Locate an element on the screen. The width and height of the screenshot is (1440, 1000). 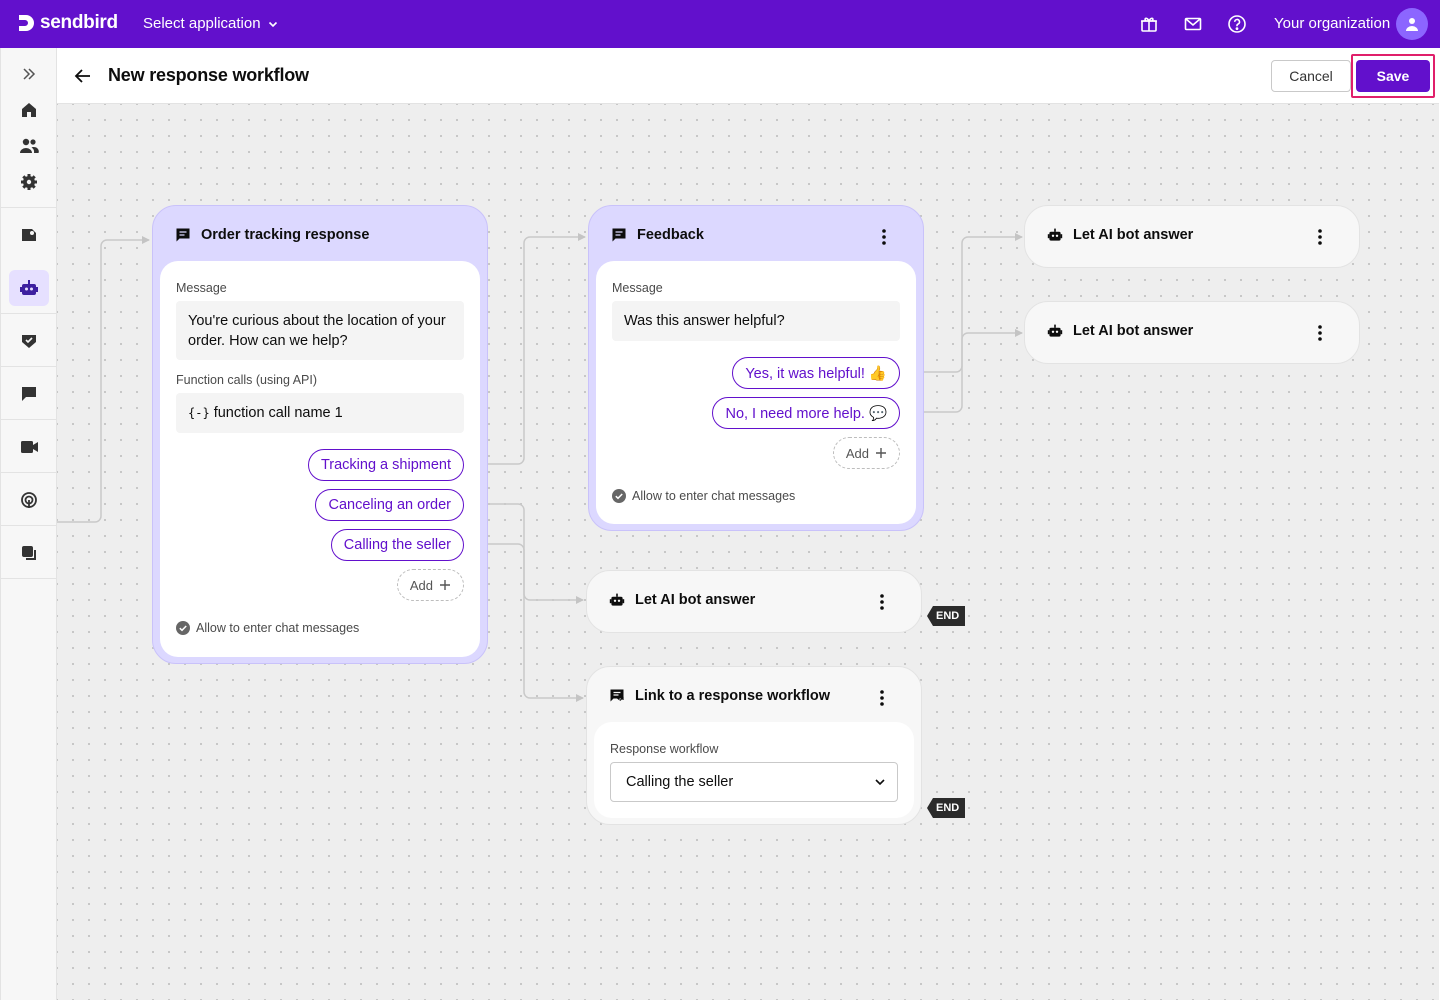
save-button: Save is located at coordinates (1393, 76).